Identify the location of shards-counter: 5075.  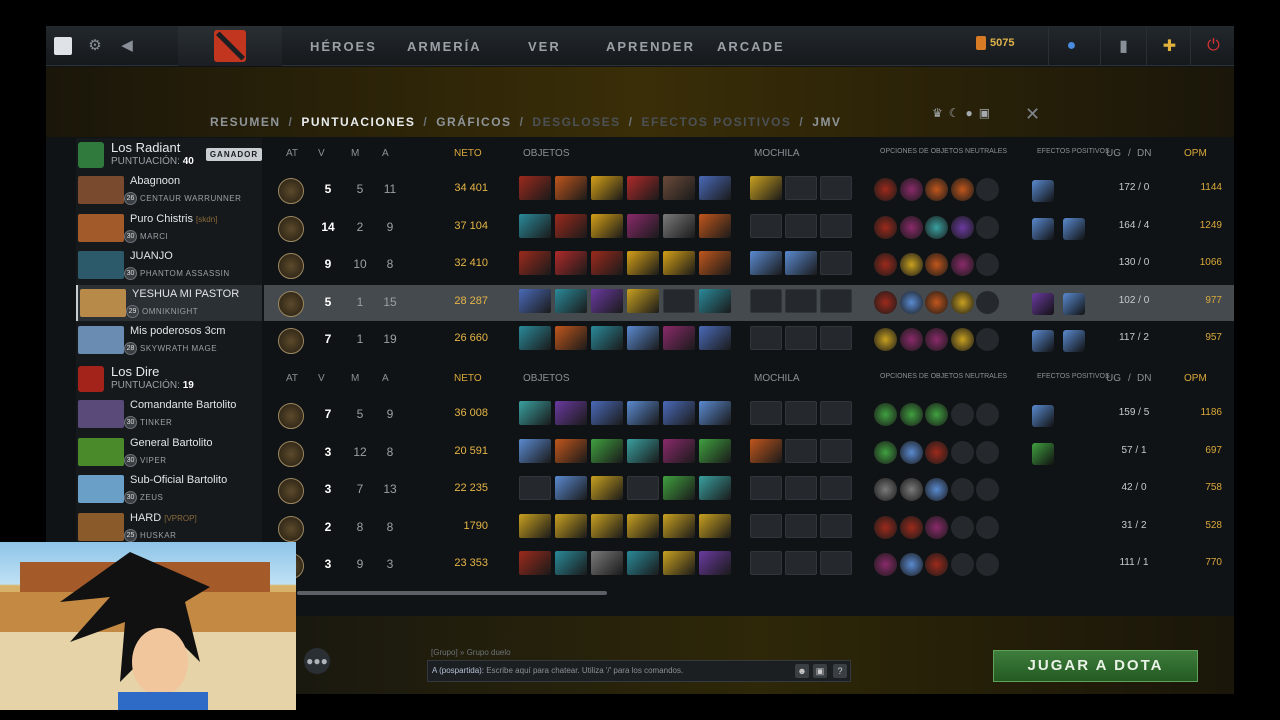
(995, 43).